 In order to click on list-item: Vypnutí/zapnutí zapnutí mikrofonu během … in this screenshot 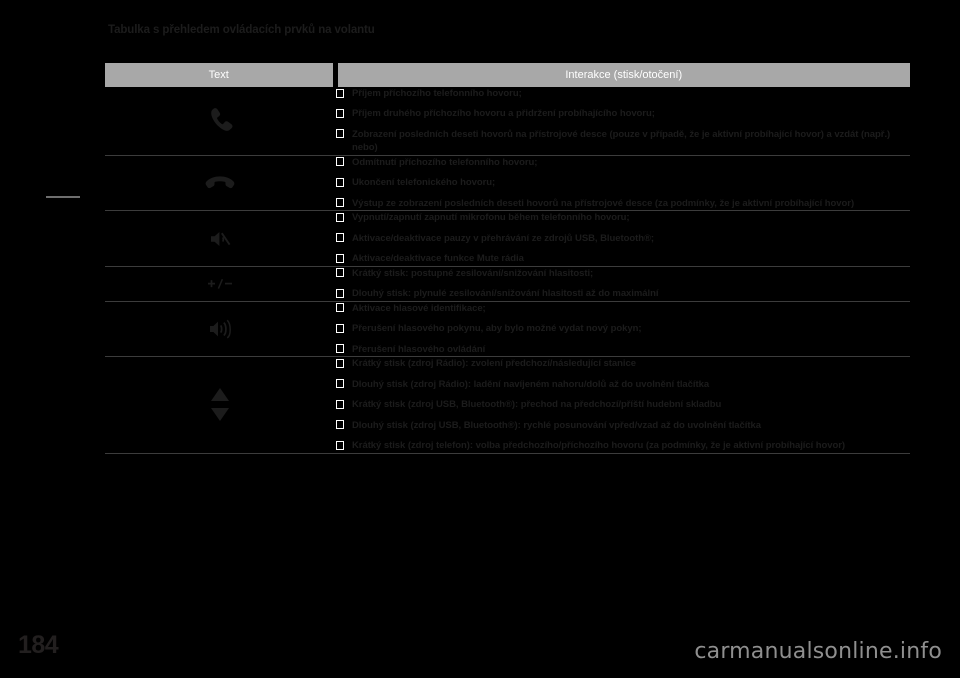, I will do `click(622, 217)`.